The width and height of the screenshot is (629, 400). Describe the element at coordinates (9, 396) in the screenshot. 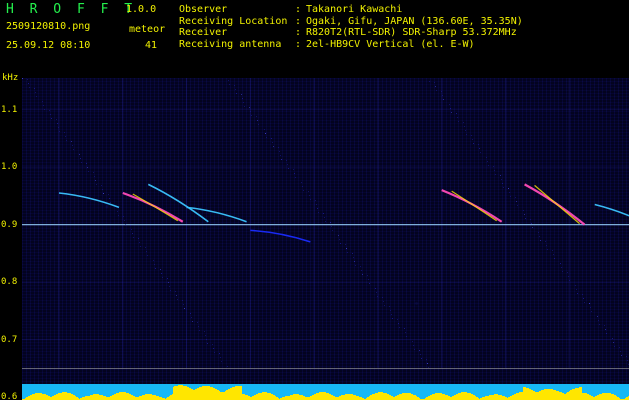

I see `frequency-tick-label: 0.6` at that location.